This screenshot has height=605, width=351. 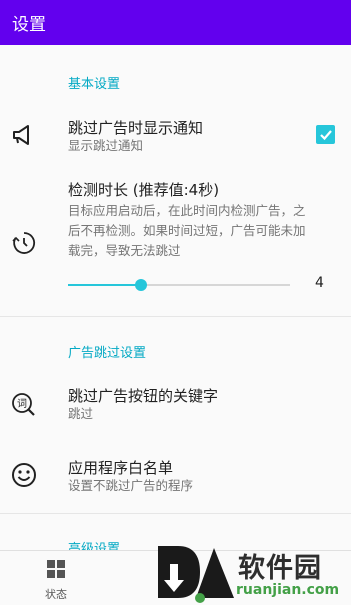 What do you see at coordinates (29, 25) in the screenshot?
I see `page-title: 设置` at bounding box center [29, 25].